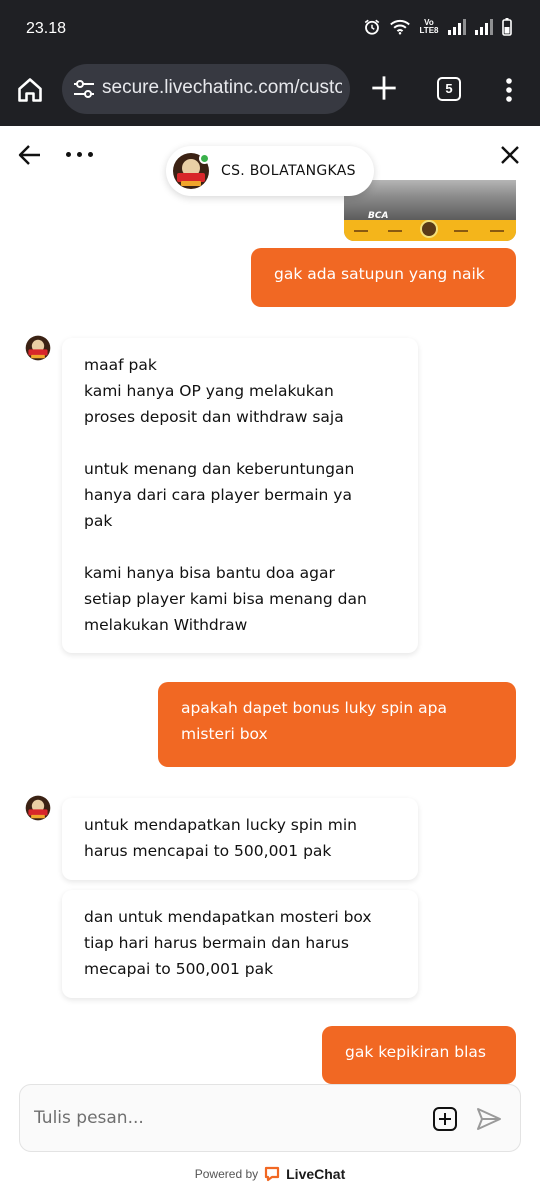 Image resolution: width=540 pixels, height=1200 pixels. I want to click on tab-count: 5, so click(449, 88).